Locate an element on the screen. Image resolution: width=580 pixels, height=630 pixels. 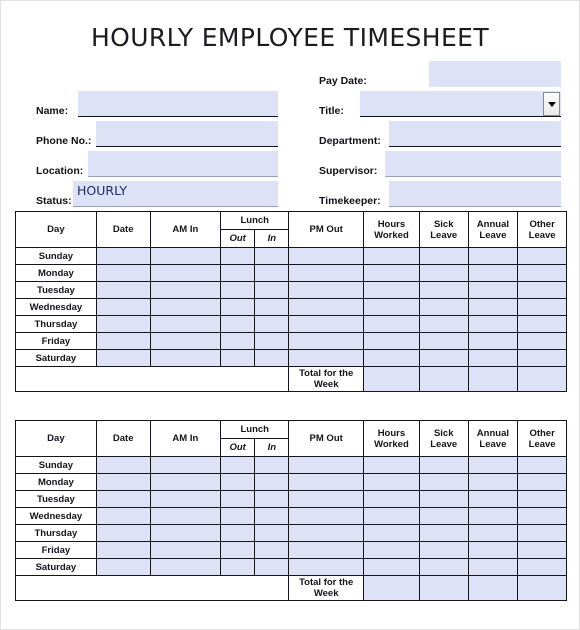
field-department-input is located at coordinates (475, 134).